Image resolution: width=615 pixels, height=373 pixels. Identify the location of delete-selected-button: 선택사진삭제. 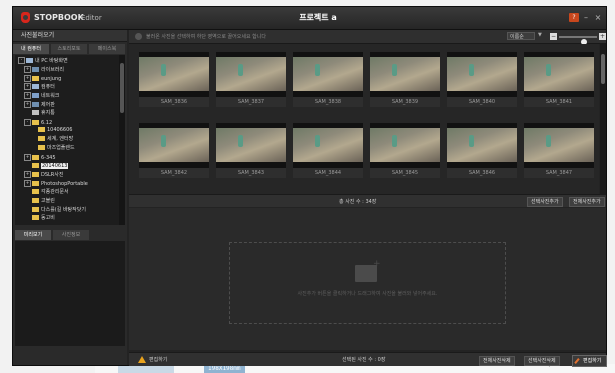
(542, 361).